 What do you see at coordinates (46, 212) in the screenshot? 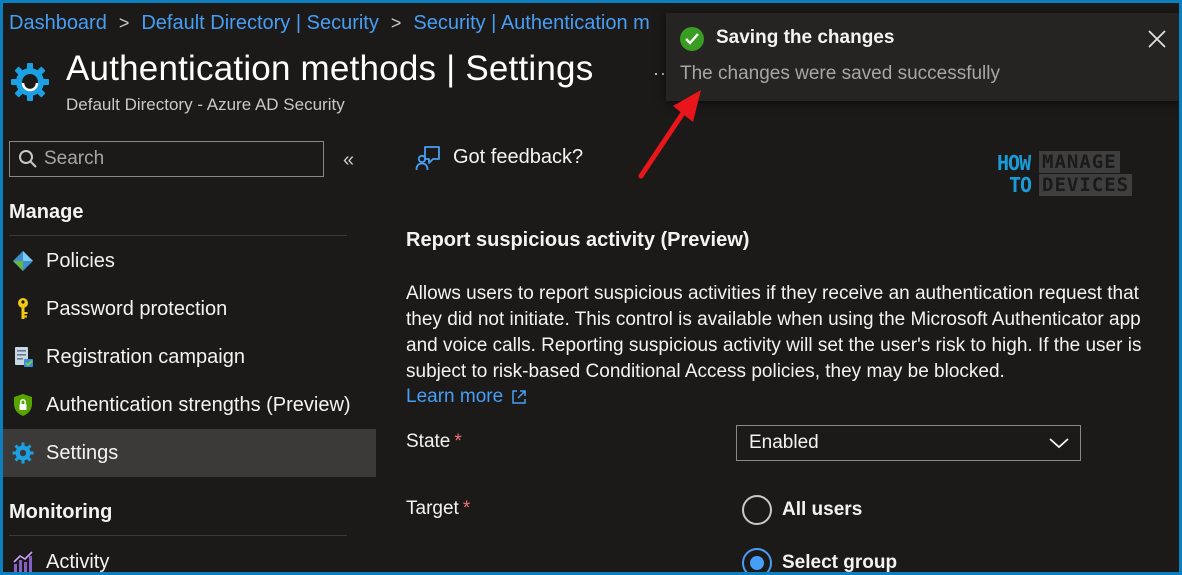
I see `section-header-manage: Manage` at bounding box center [46, 212].